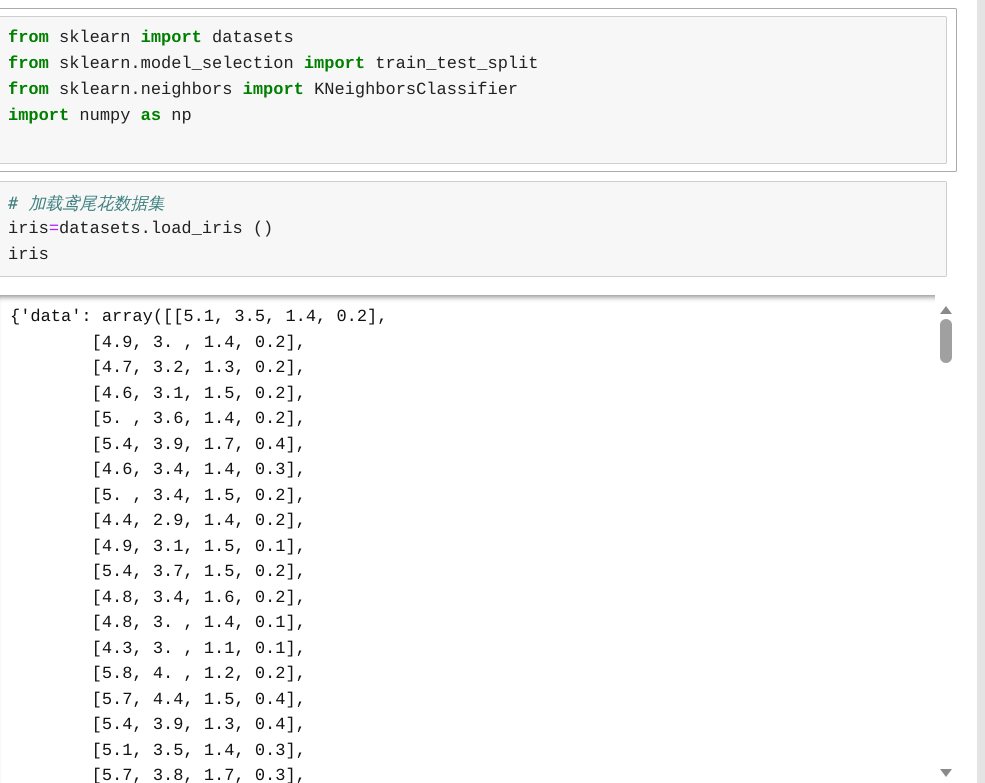 This screenshot has height=783, width=985. Describe the element at coordinates (946, 310) in the screenshot. I see `scroll-up-icon` at that location.